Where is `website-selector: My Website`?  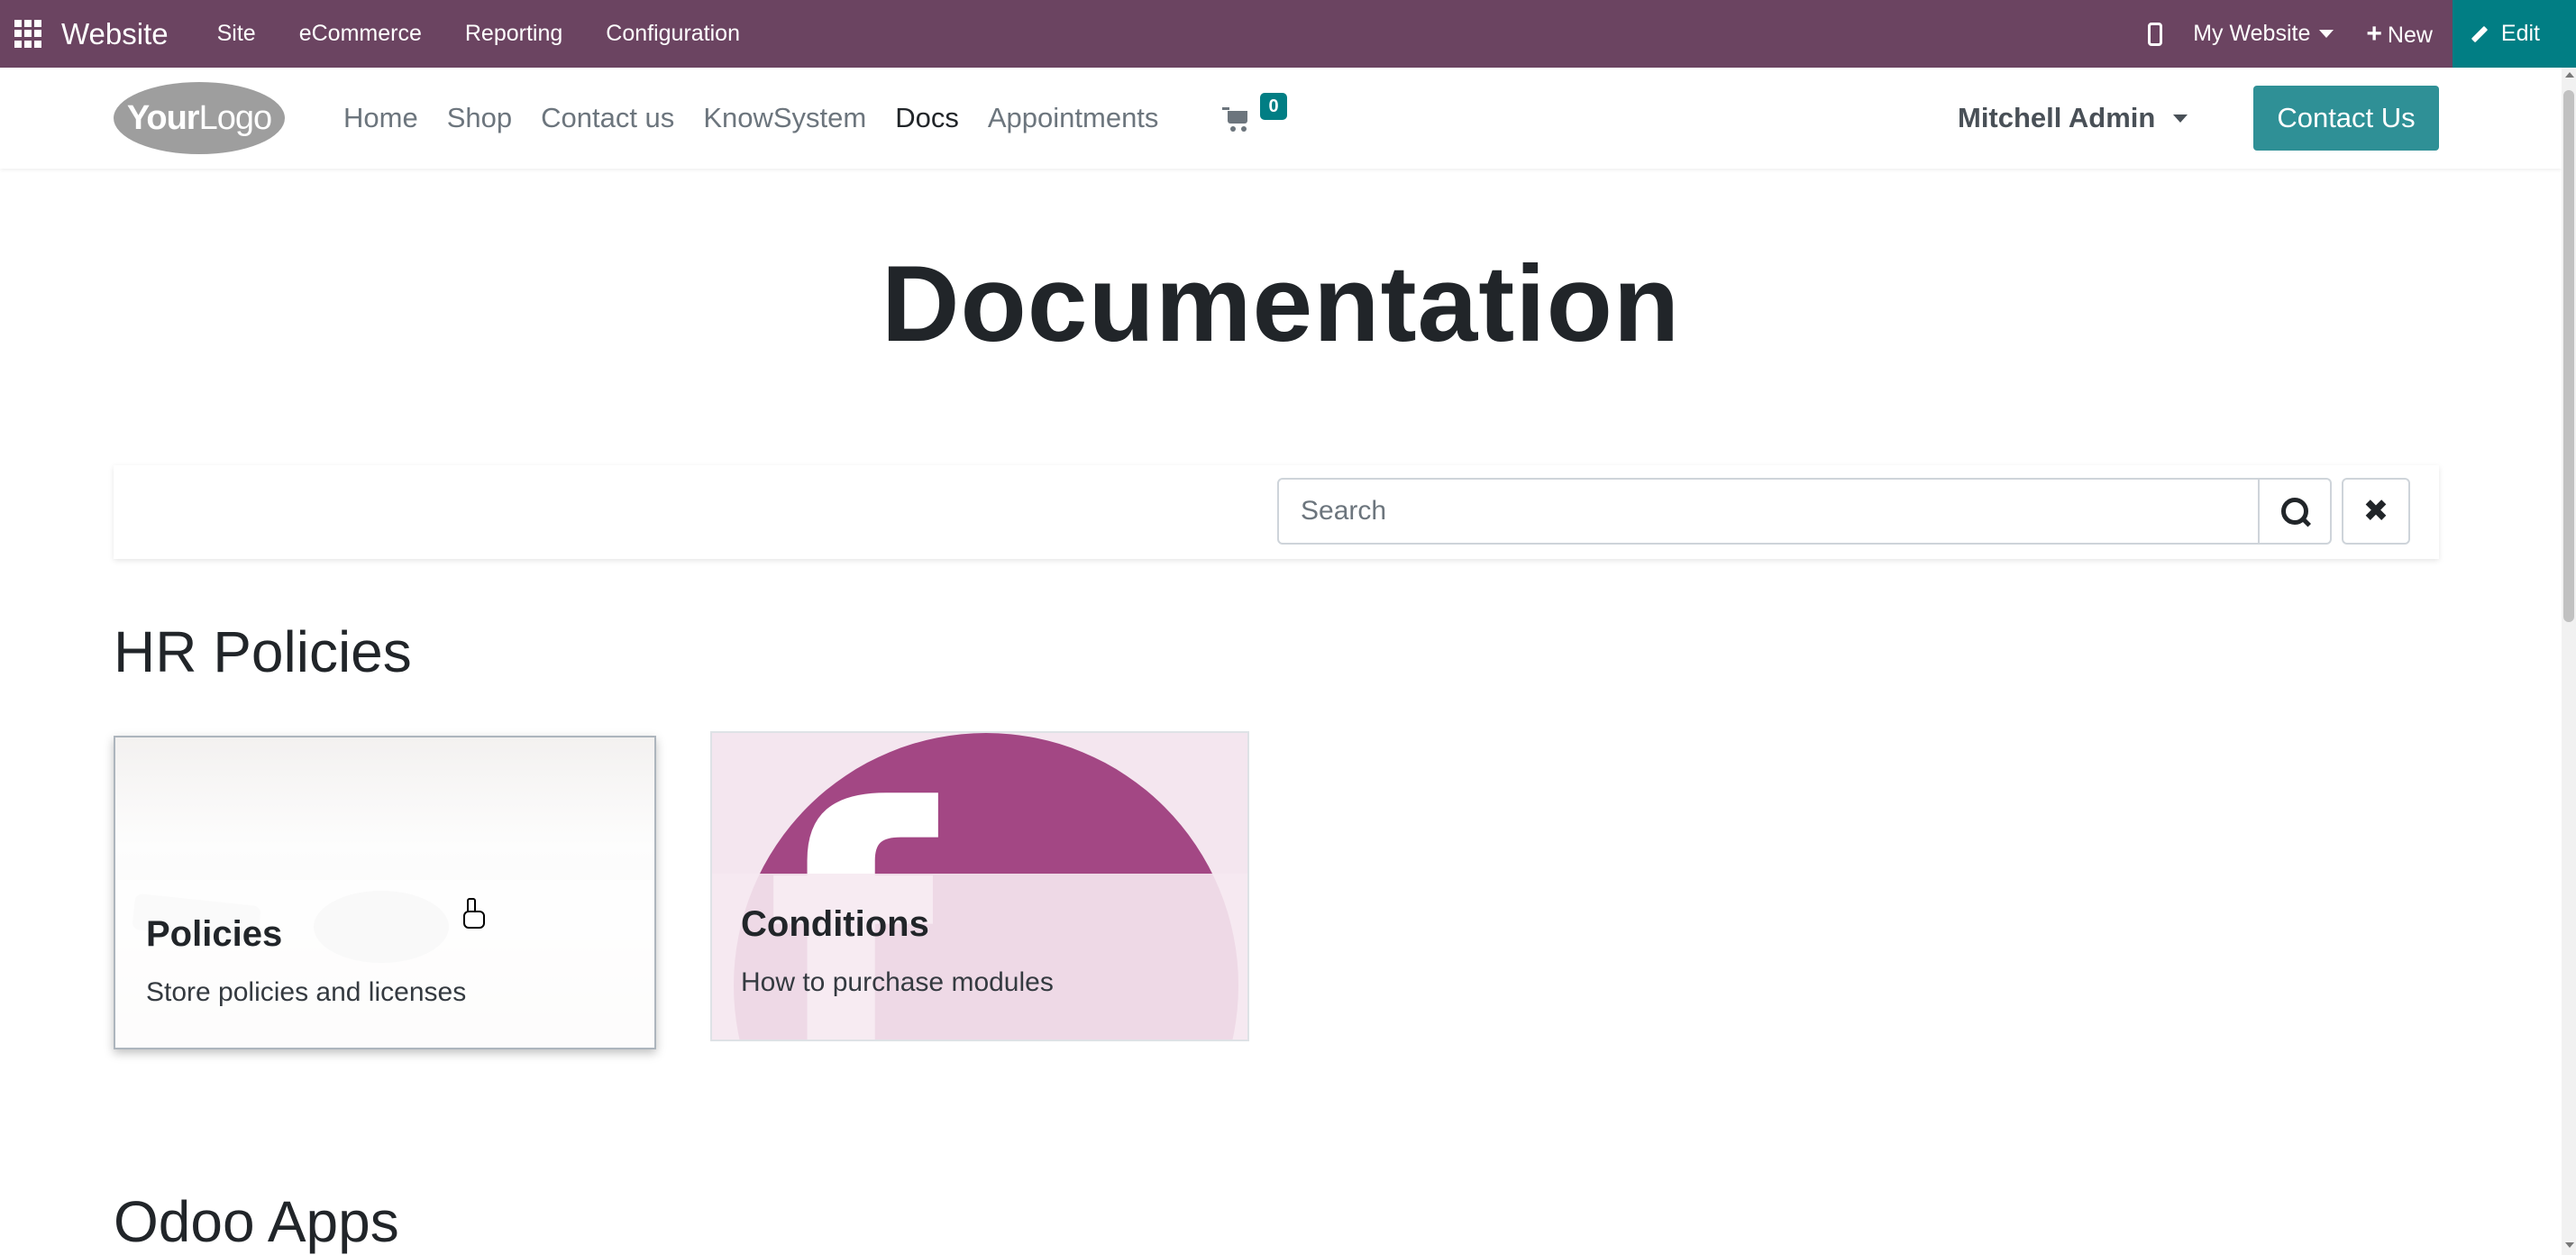 website-selector: My Website is located at coordinates (2263, 34).